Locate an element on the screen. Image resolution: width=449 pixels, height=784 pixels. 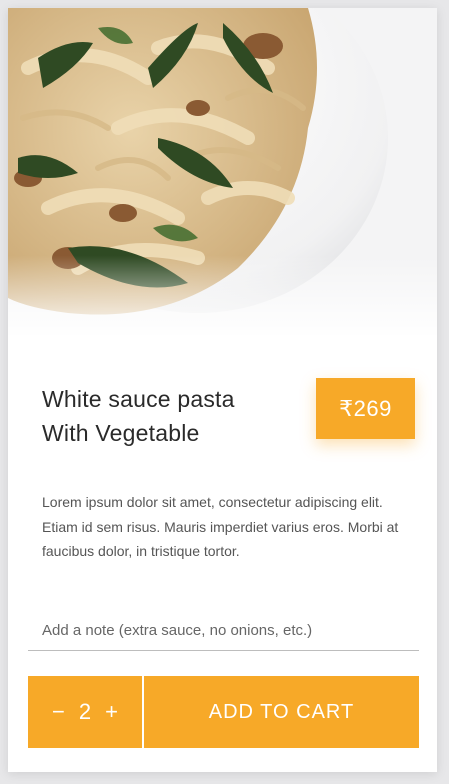
note-input is located at coordinates (223, 631).